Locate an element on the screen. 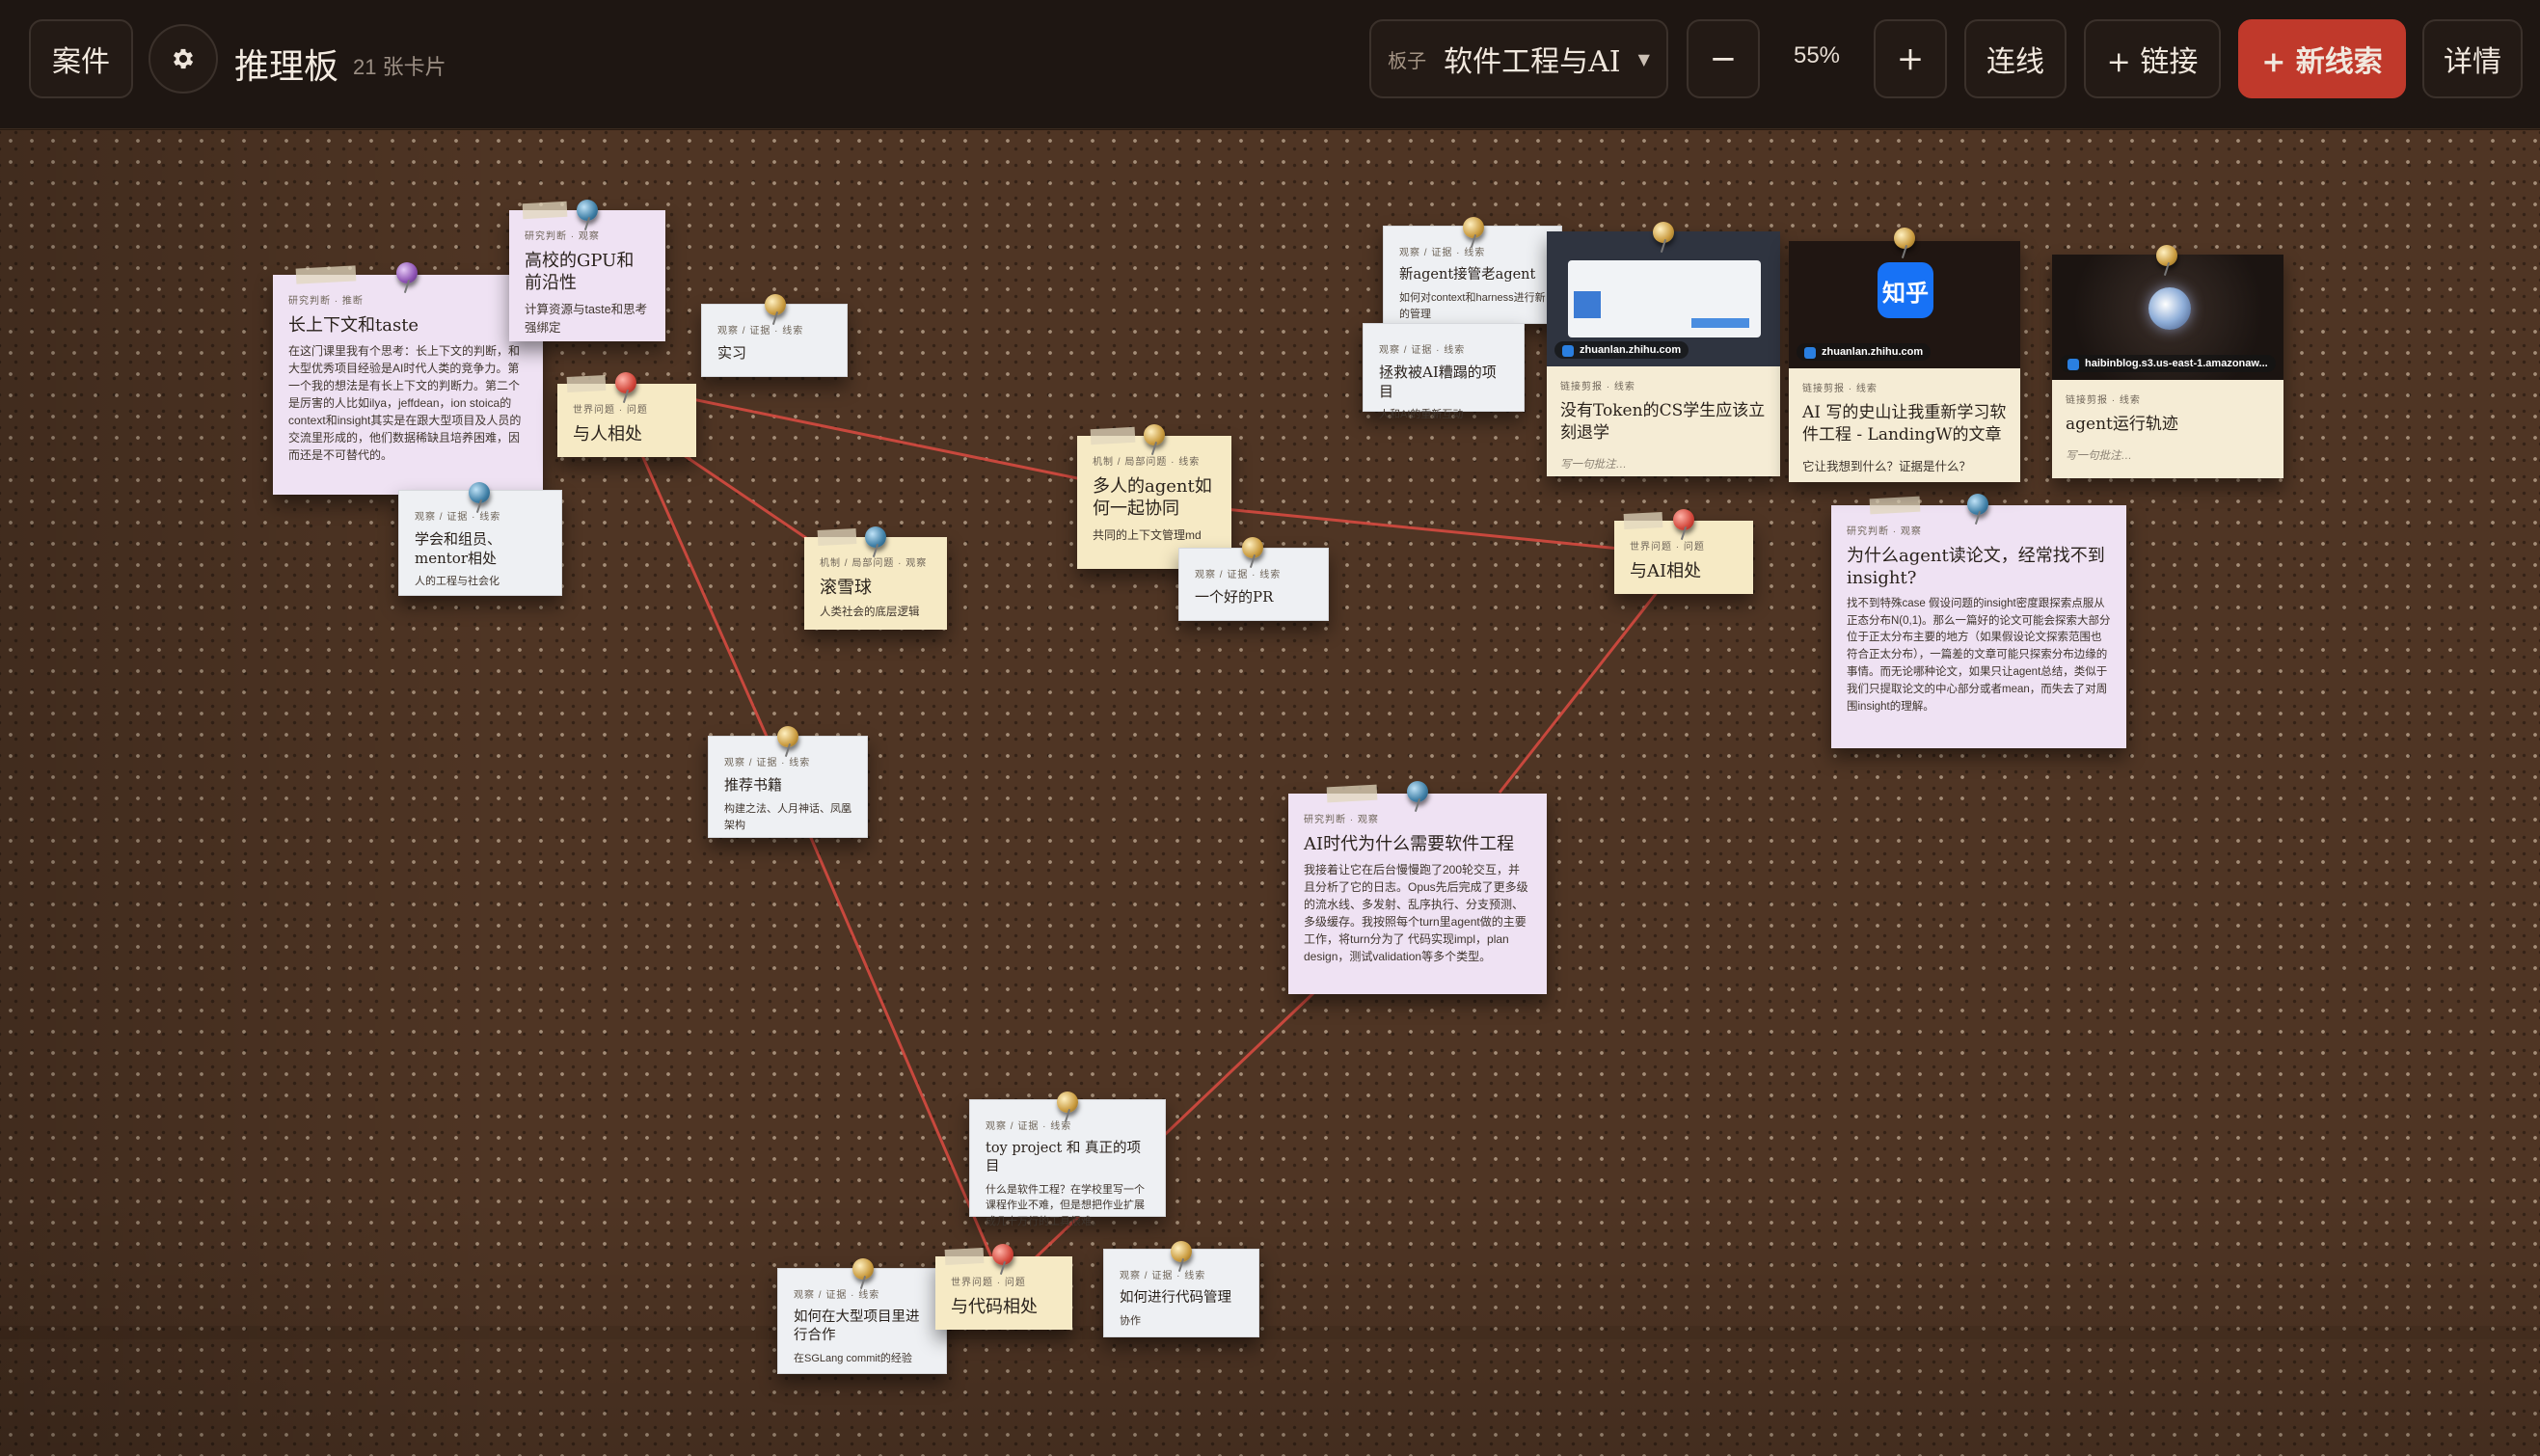 This screenshot has width=2540, height=1456. card-title: 如何在大型项目里进行合作 is located at coordinates (857, 1326).